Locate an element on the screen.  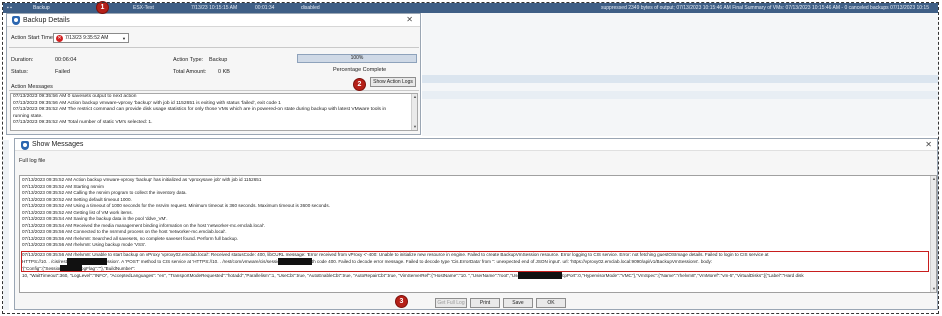
save-label: Save is located at coordinates (518, 303).